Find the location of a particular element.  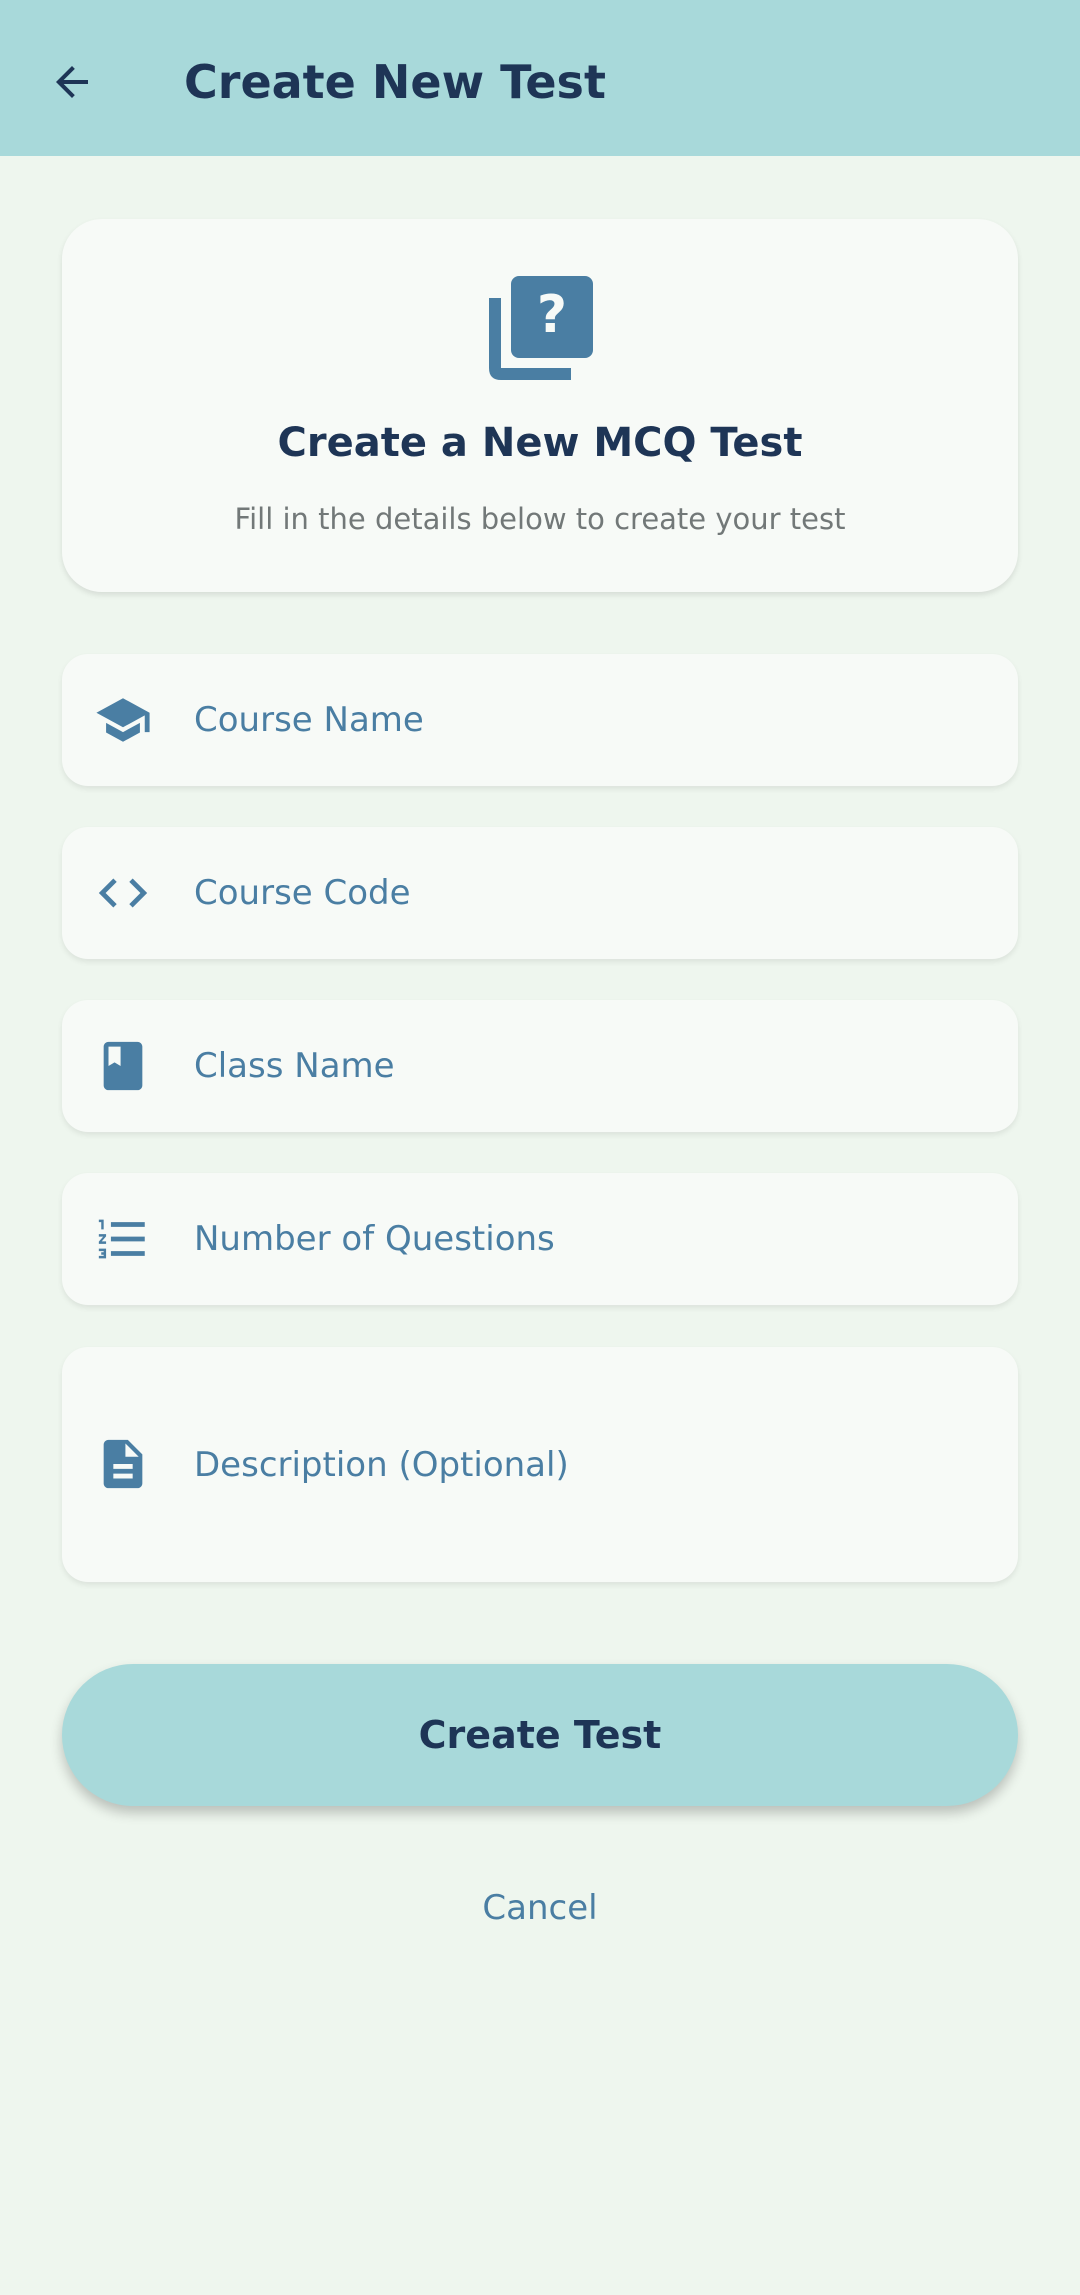

arrow-left-icon is located at coordinates (72, 82).